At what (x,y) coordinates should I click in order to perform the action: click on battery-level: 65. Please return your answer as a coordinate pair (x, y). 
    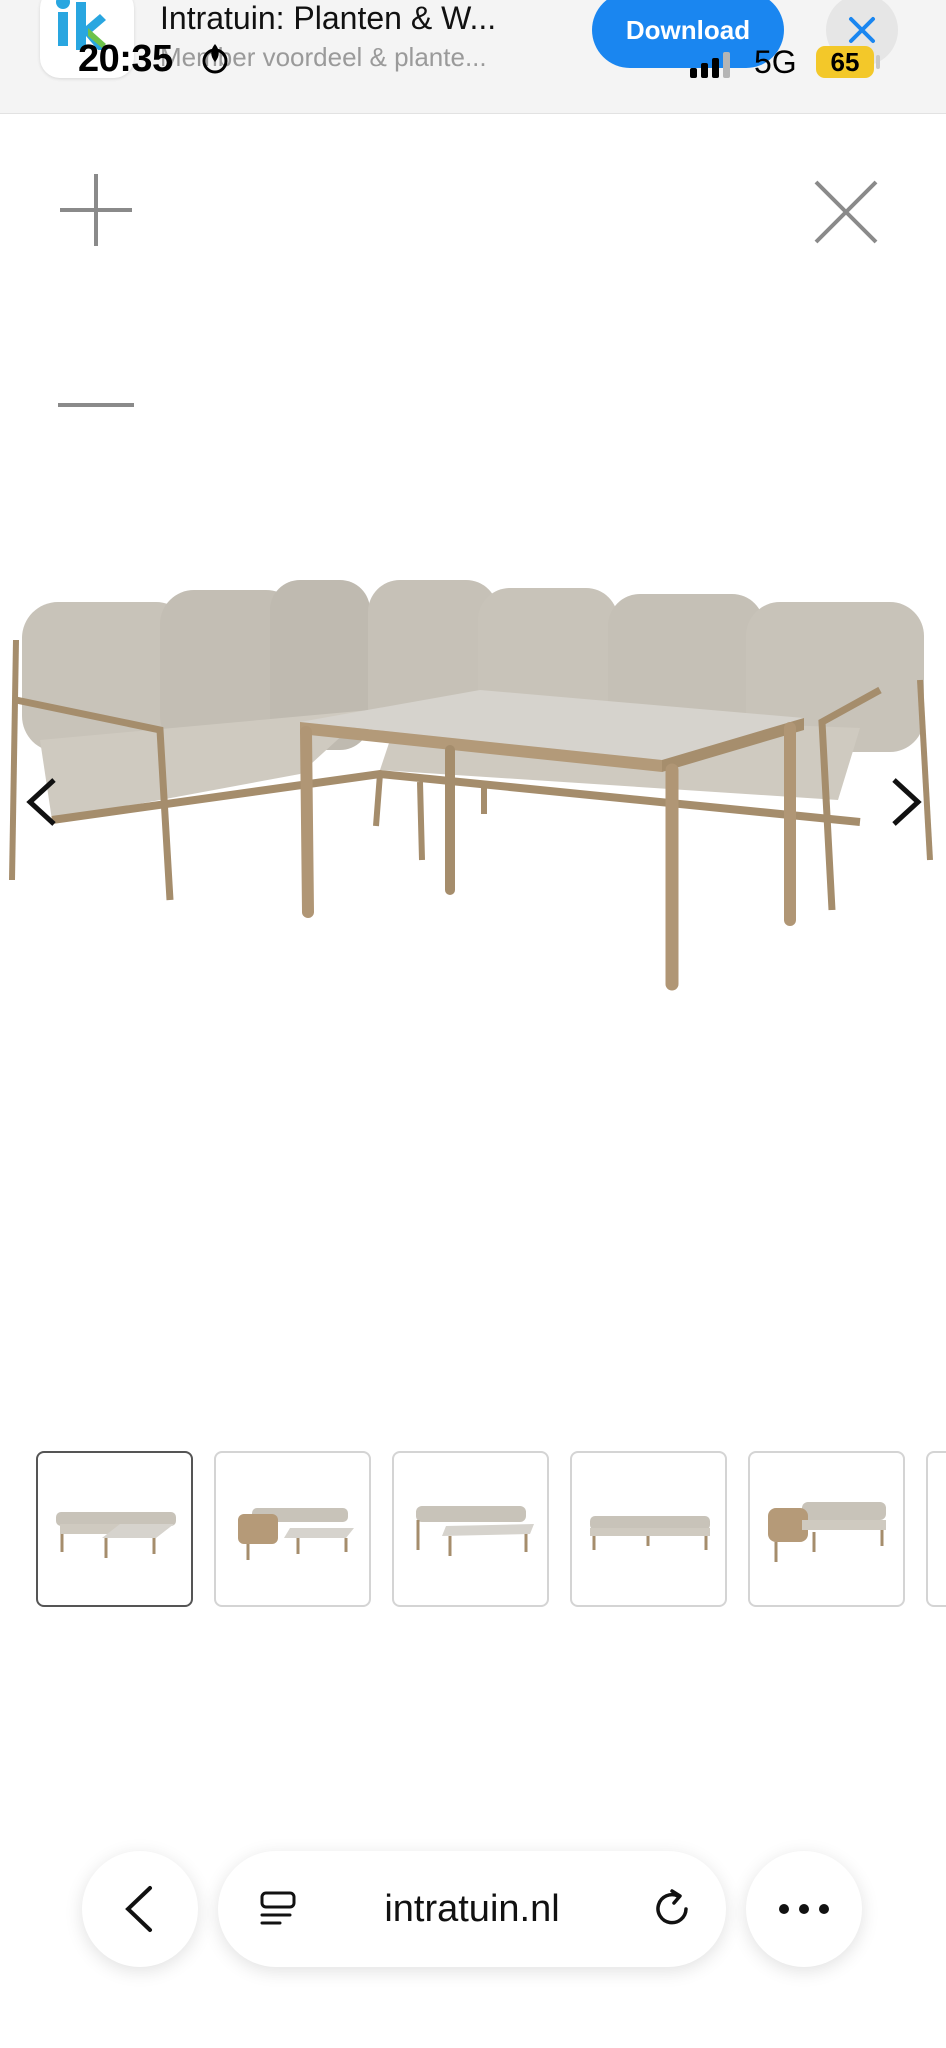
    Looking at the image, I should click on (845, 62).